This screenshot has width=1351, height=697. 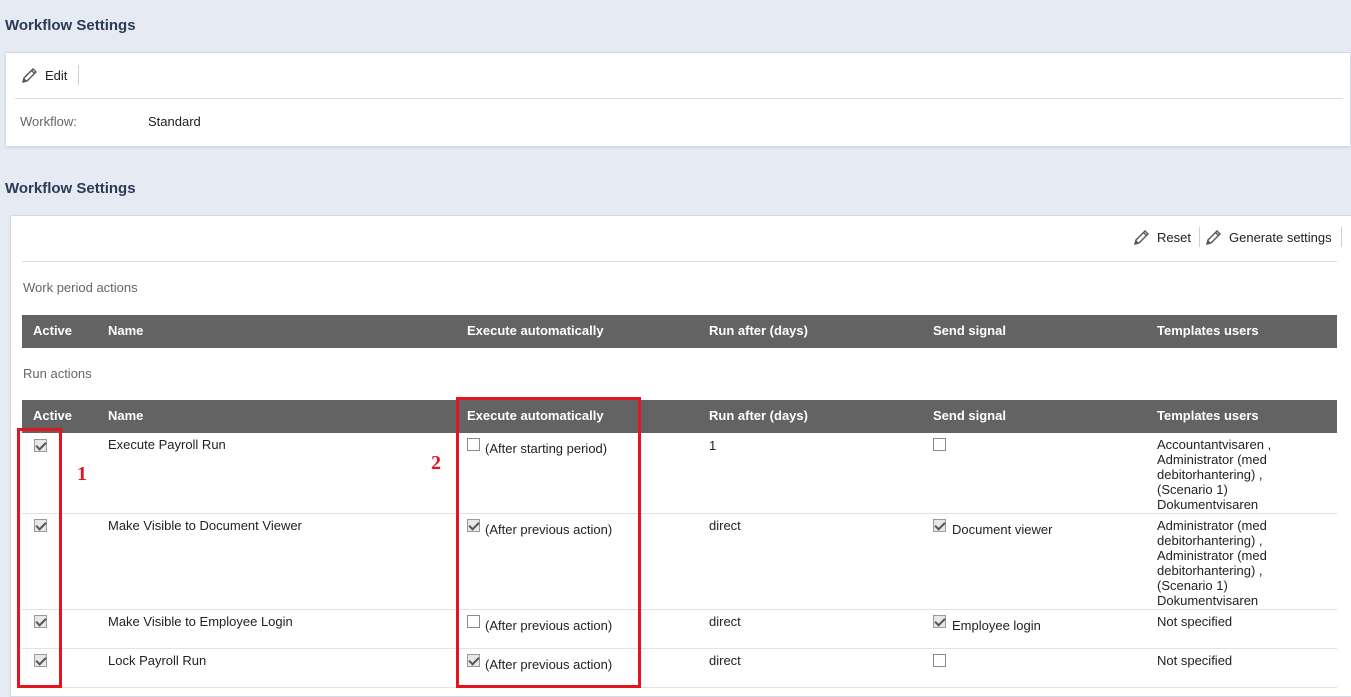 What do you see at coordinates (1280, 237) in the screenshot?
I see `generate-settings-label: Generate settings` at bounding box center [1280, 237].